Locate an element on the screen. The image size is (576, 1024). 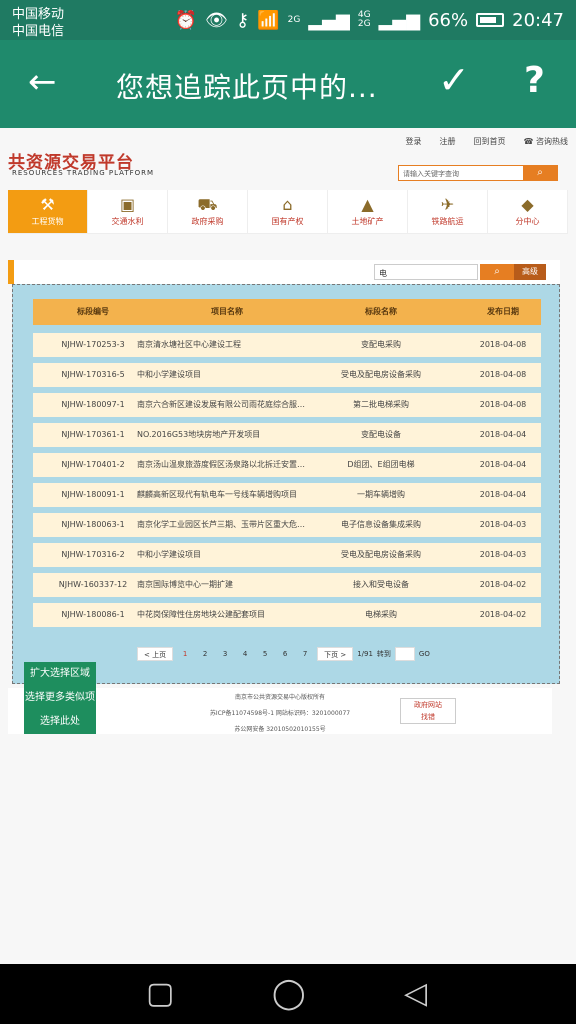
row-name: 南京清水塘社区中心建设工程 is located at coordinates (235, 345).